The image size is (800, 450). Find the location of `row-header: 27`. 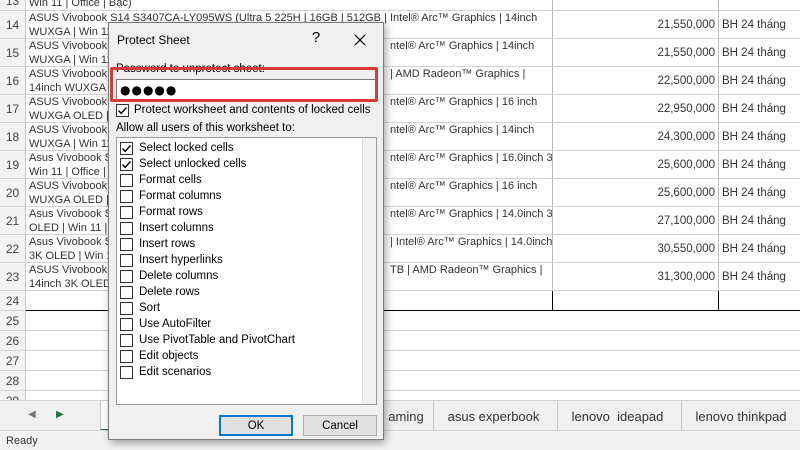

row-header: 27 is located at coordinates (13, 361).